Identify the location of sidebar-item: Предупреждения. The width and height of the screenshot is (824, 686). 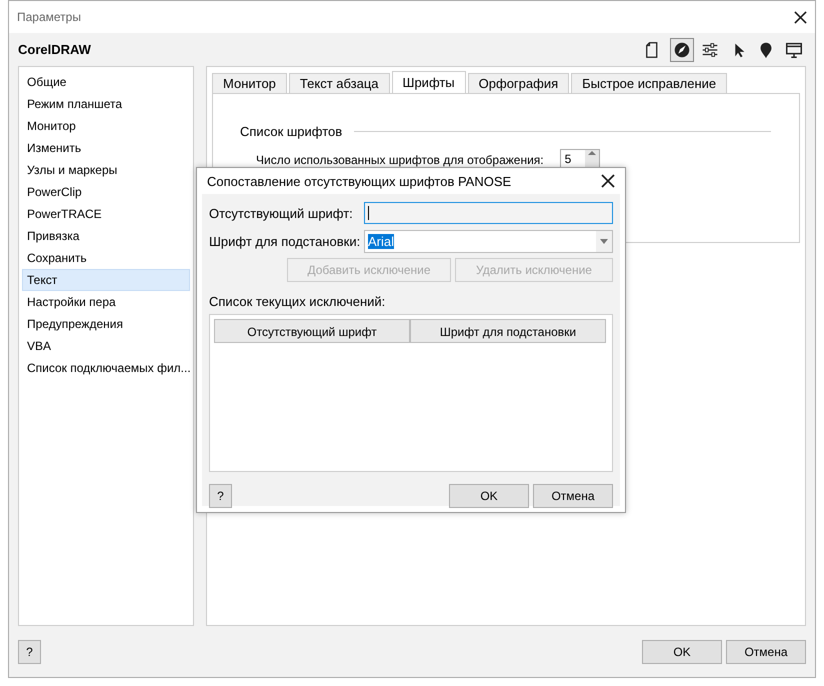
(106, 324).